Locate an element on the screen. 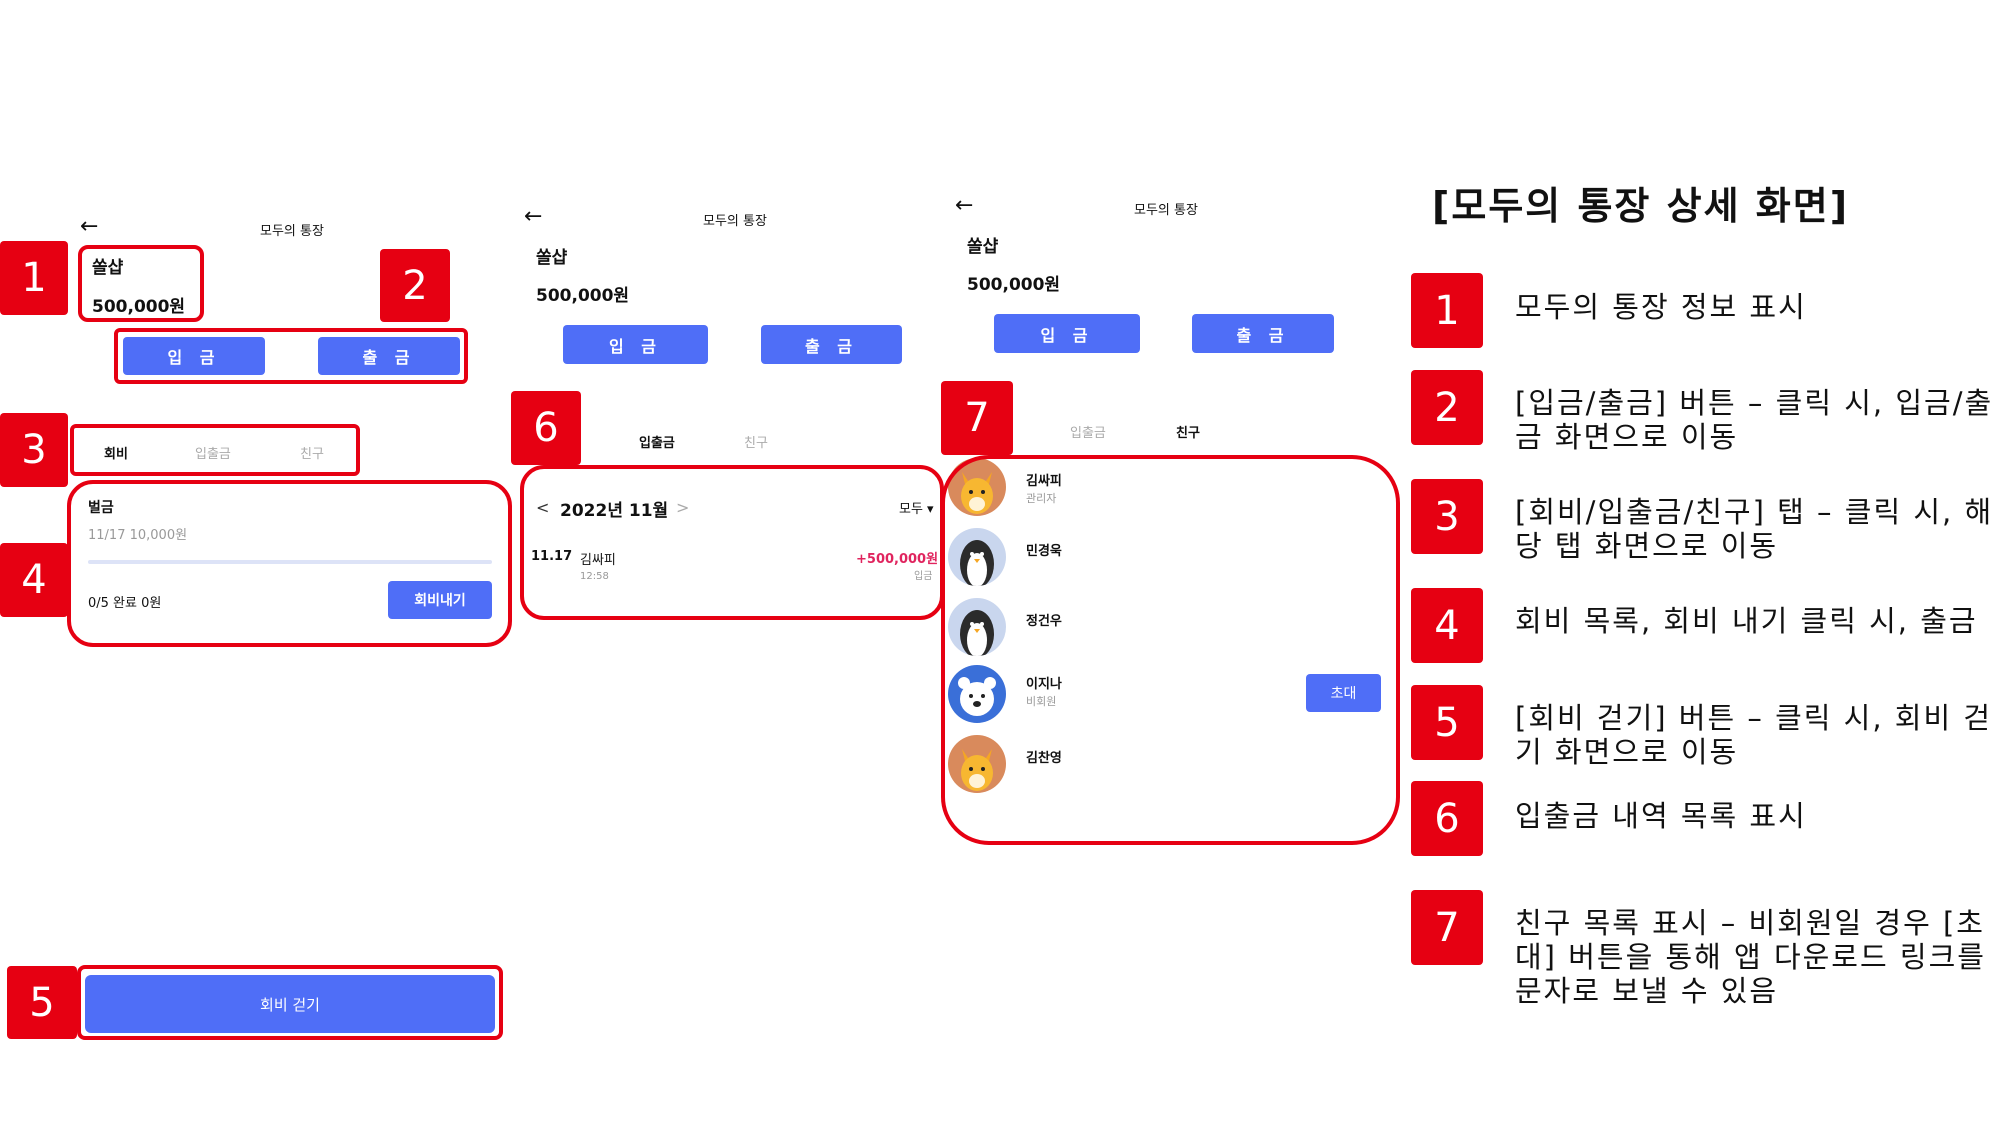 Image resolution: width=2000 pixels, height=1125 pixels. legend-badge-5: 5 is located at coordinates (1447, 722).